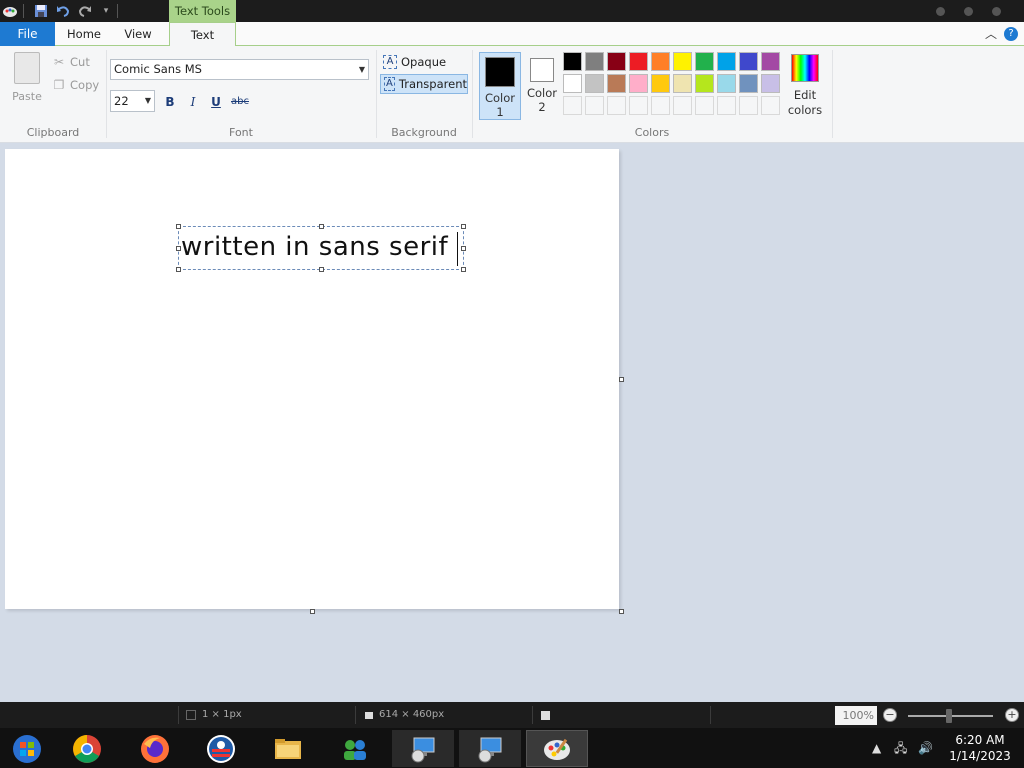 The height and width of the screenshot is (768, 1024). Describe the element at coordinates (805, 87) in the screenshot. I see `edit-colors-button: Edit colors` at that location.